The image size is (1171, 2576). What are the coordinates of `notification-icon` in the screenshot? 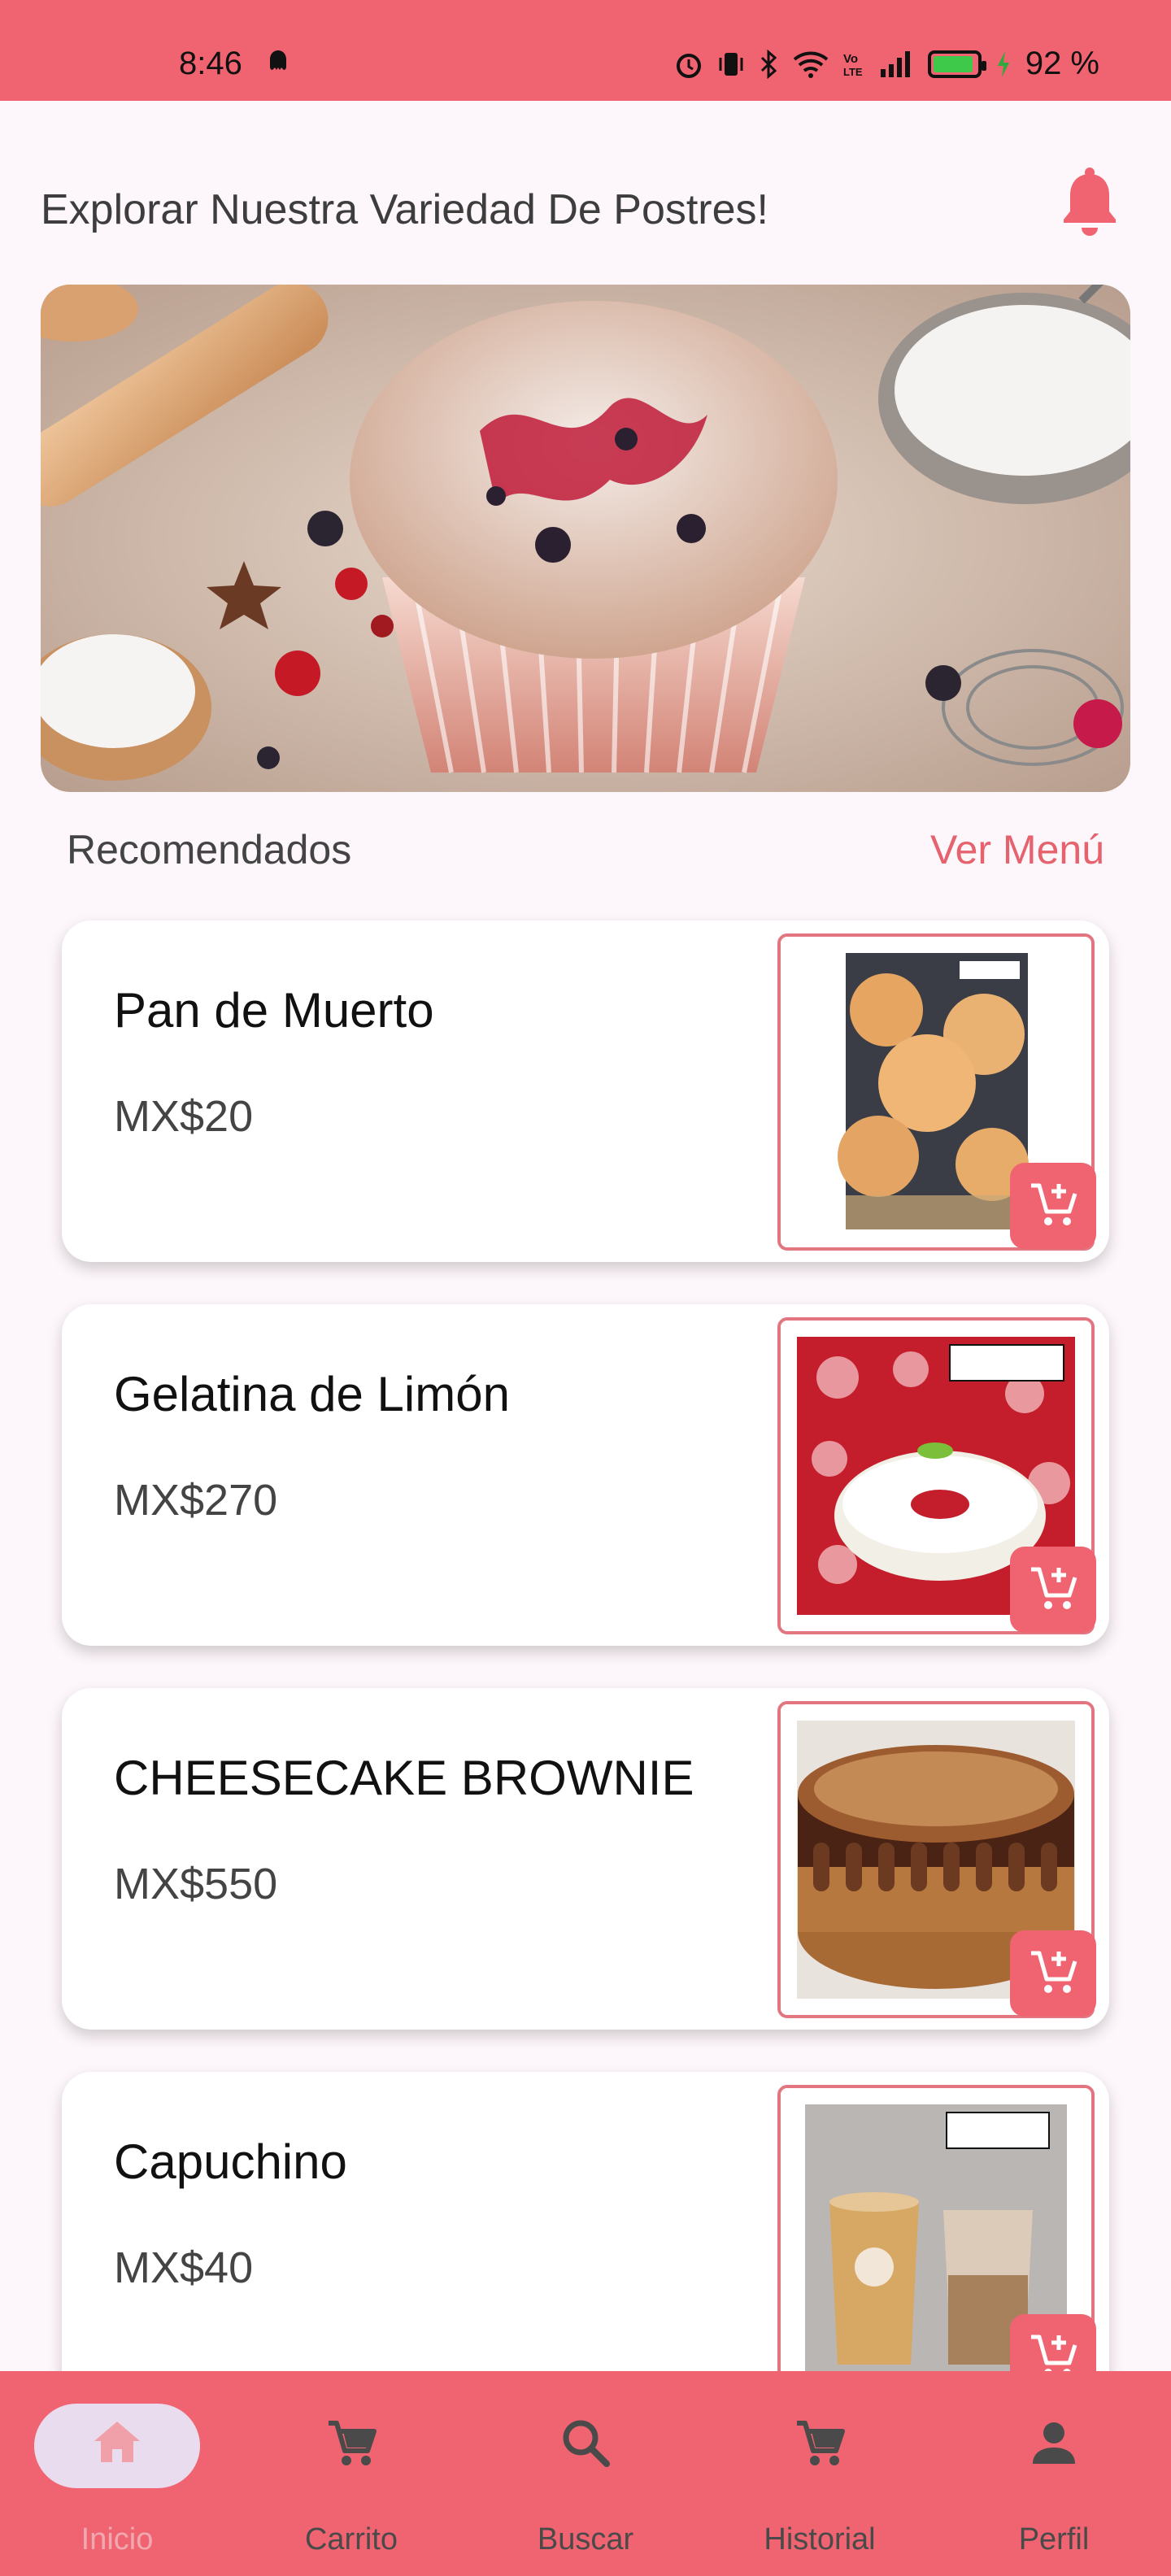 It's located at (278, 60).